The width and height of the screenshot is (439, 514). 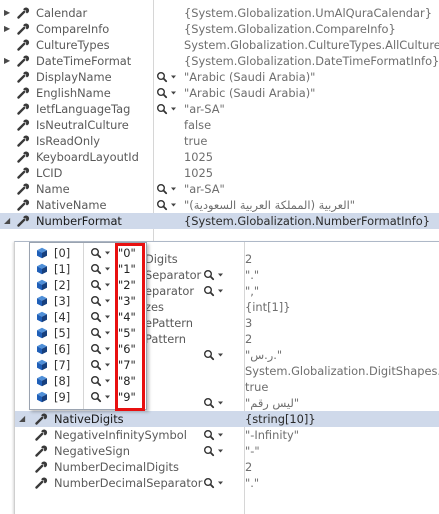 I want to click on property-name: EnglishName, so click(x=73, y=93).